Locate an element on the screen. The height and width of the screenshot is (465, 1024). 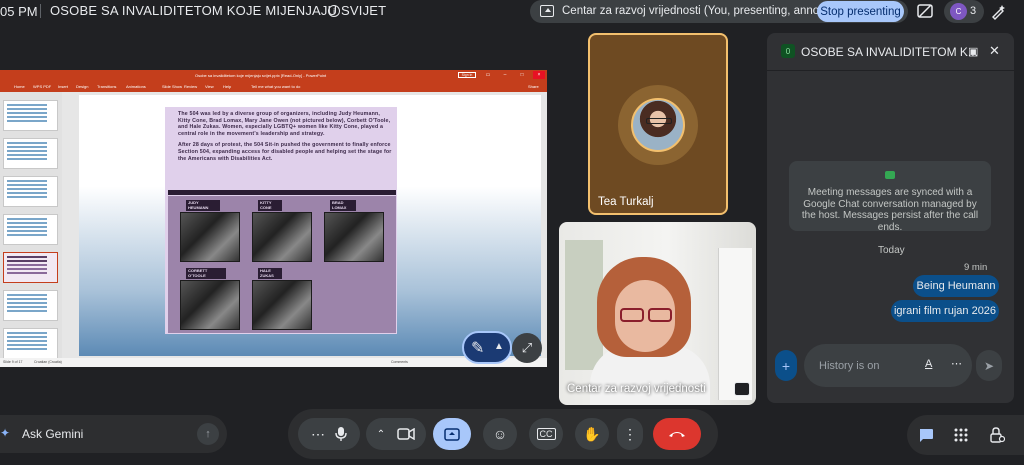
captions-icon: CC is located at coordinates (546, 434).